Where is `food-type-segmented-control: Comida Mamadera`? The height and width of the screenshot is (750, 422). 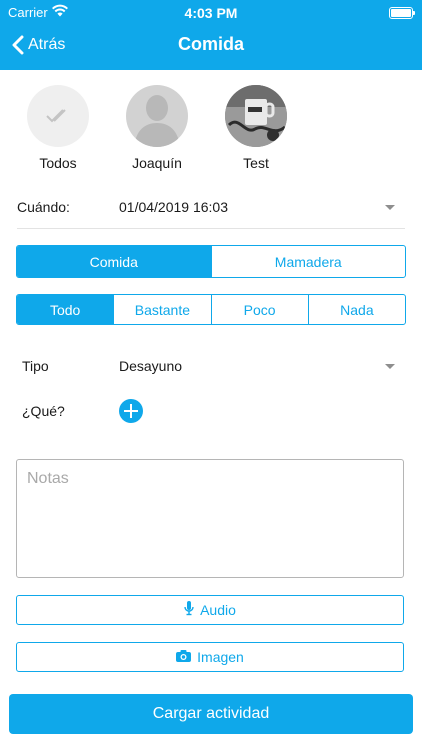 food-type-segmented-control: Comida Mamadera is located at coordinates (211, 261).